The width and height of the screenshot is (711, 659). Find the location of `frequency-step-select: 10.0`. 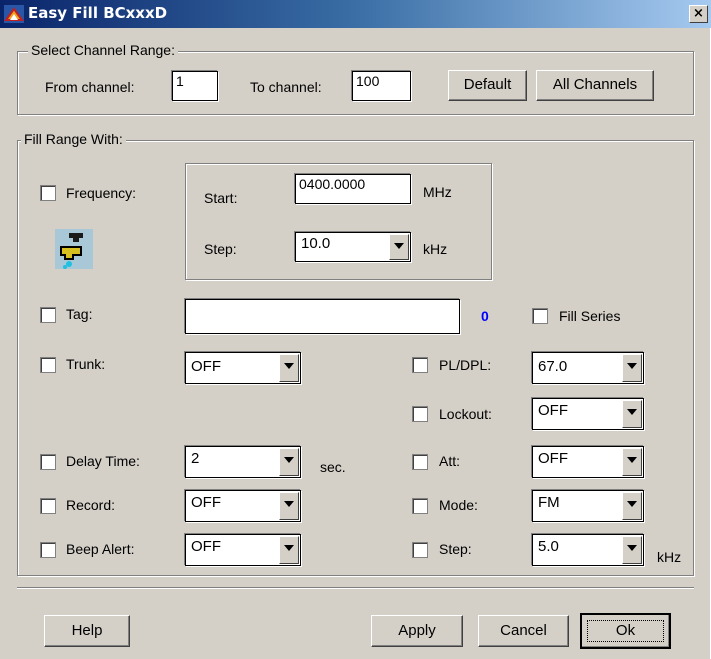

frequency-step-select: 10.0 is located at coordinates (353, 247).